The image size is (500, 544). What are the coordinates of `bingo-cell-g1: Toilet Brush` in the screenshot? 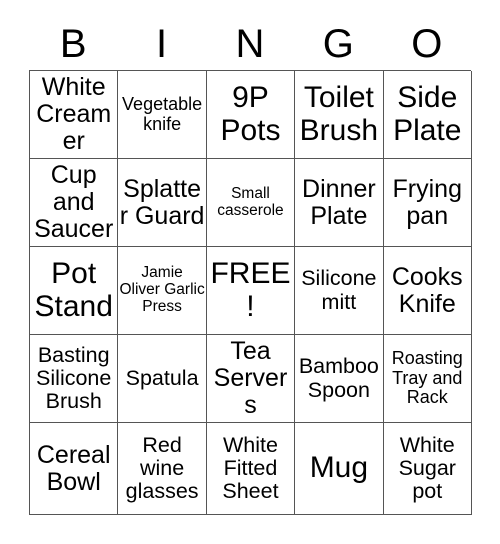 It's located at (339, 115).